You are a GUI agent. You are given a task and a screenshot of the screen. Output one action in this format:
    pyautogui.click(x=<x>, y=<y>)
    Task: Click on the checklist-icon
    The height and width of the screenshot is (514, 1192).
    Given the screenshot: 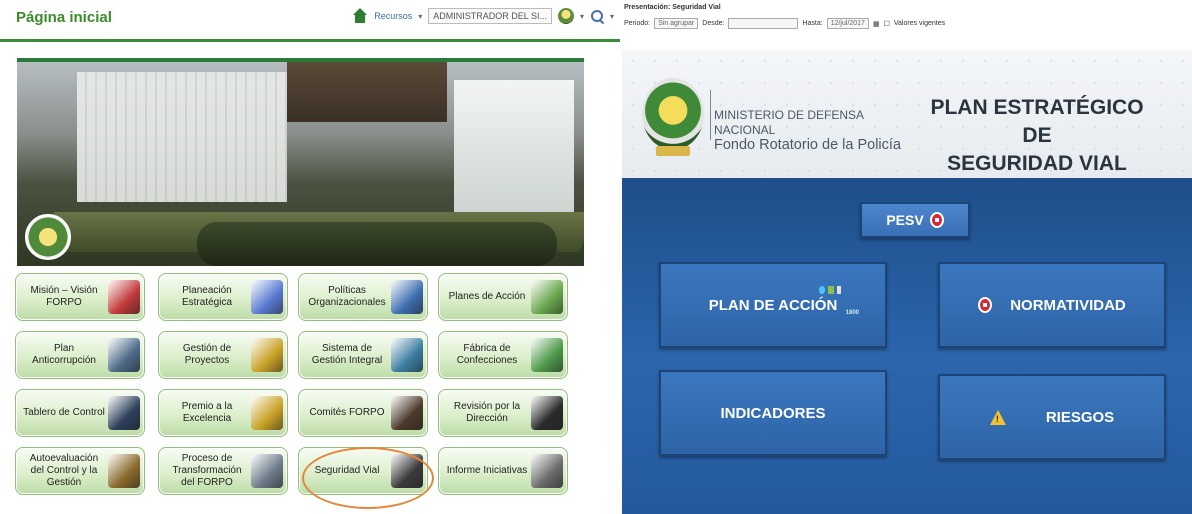 What is the action you would take?
    pyautogui.click(x=124, y=471)
    